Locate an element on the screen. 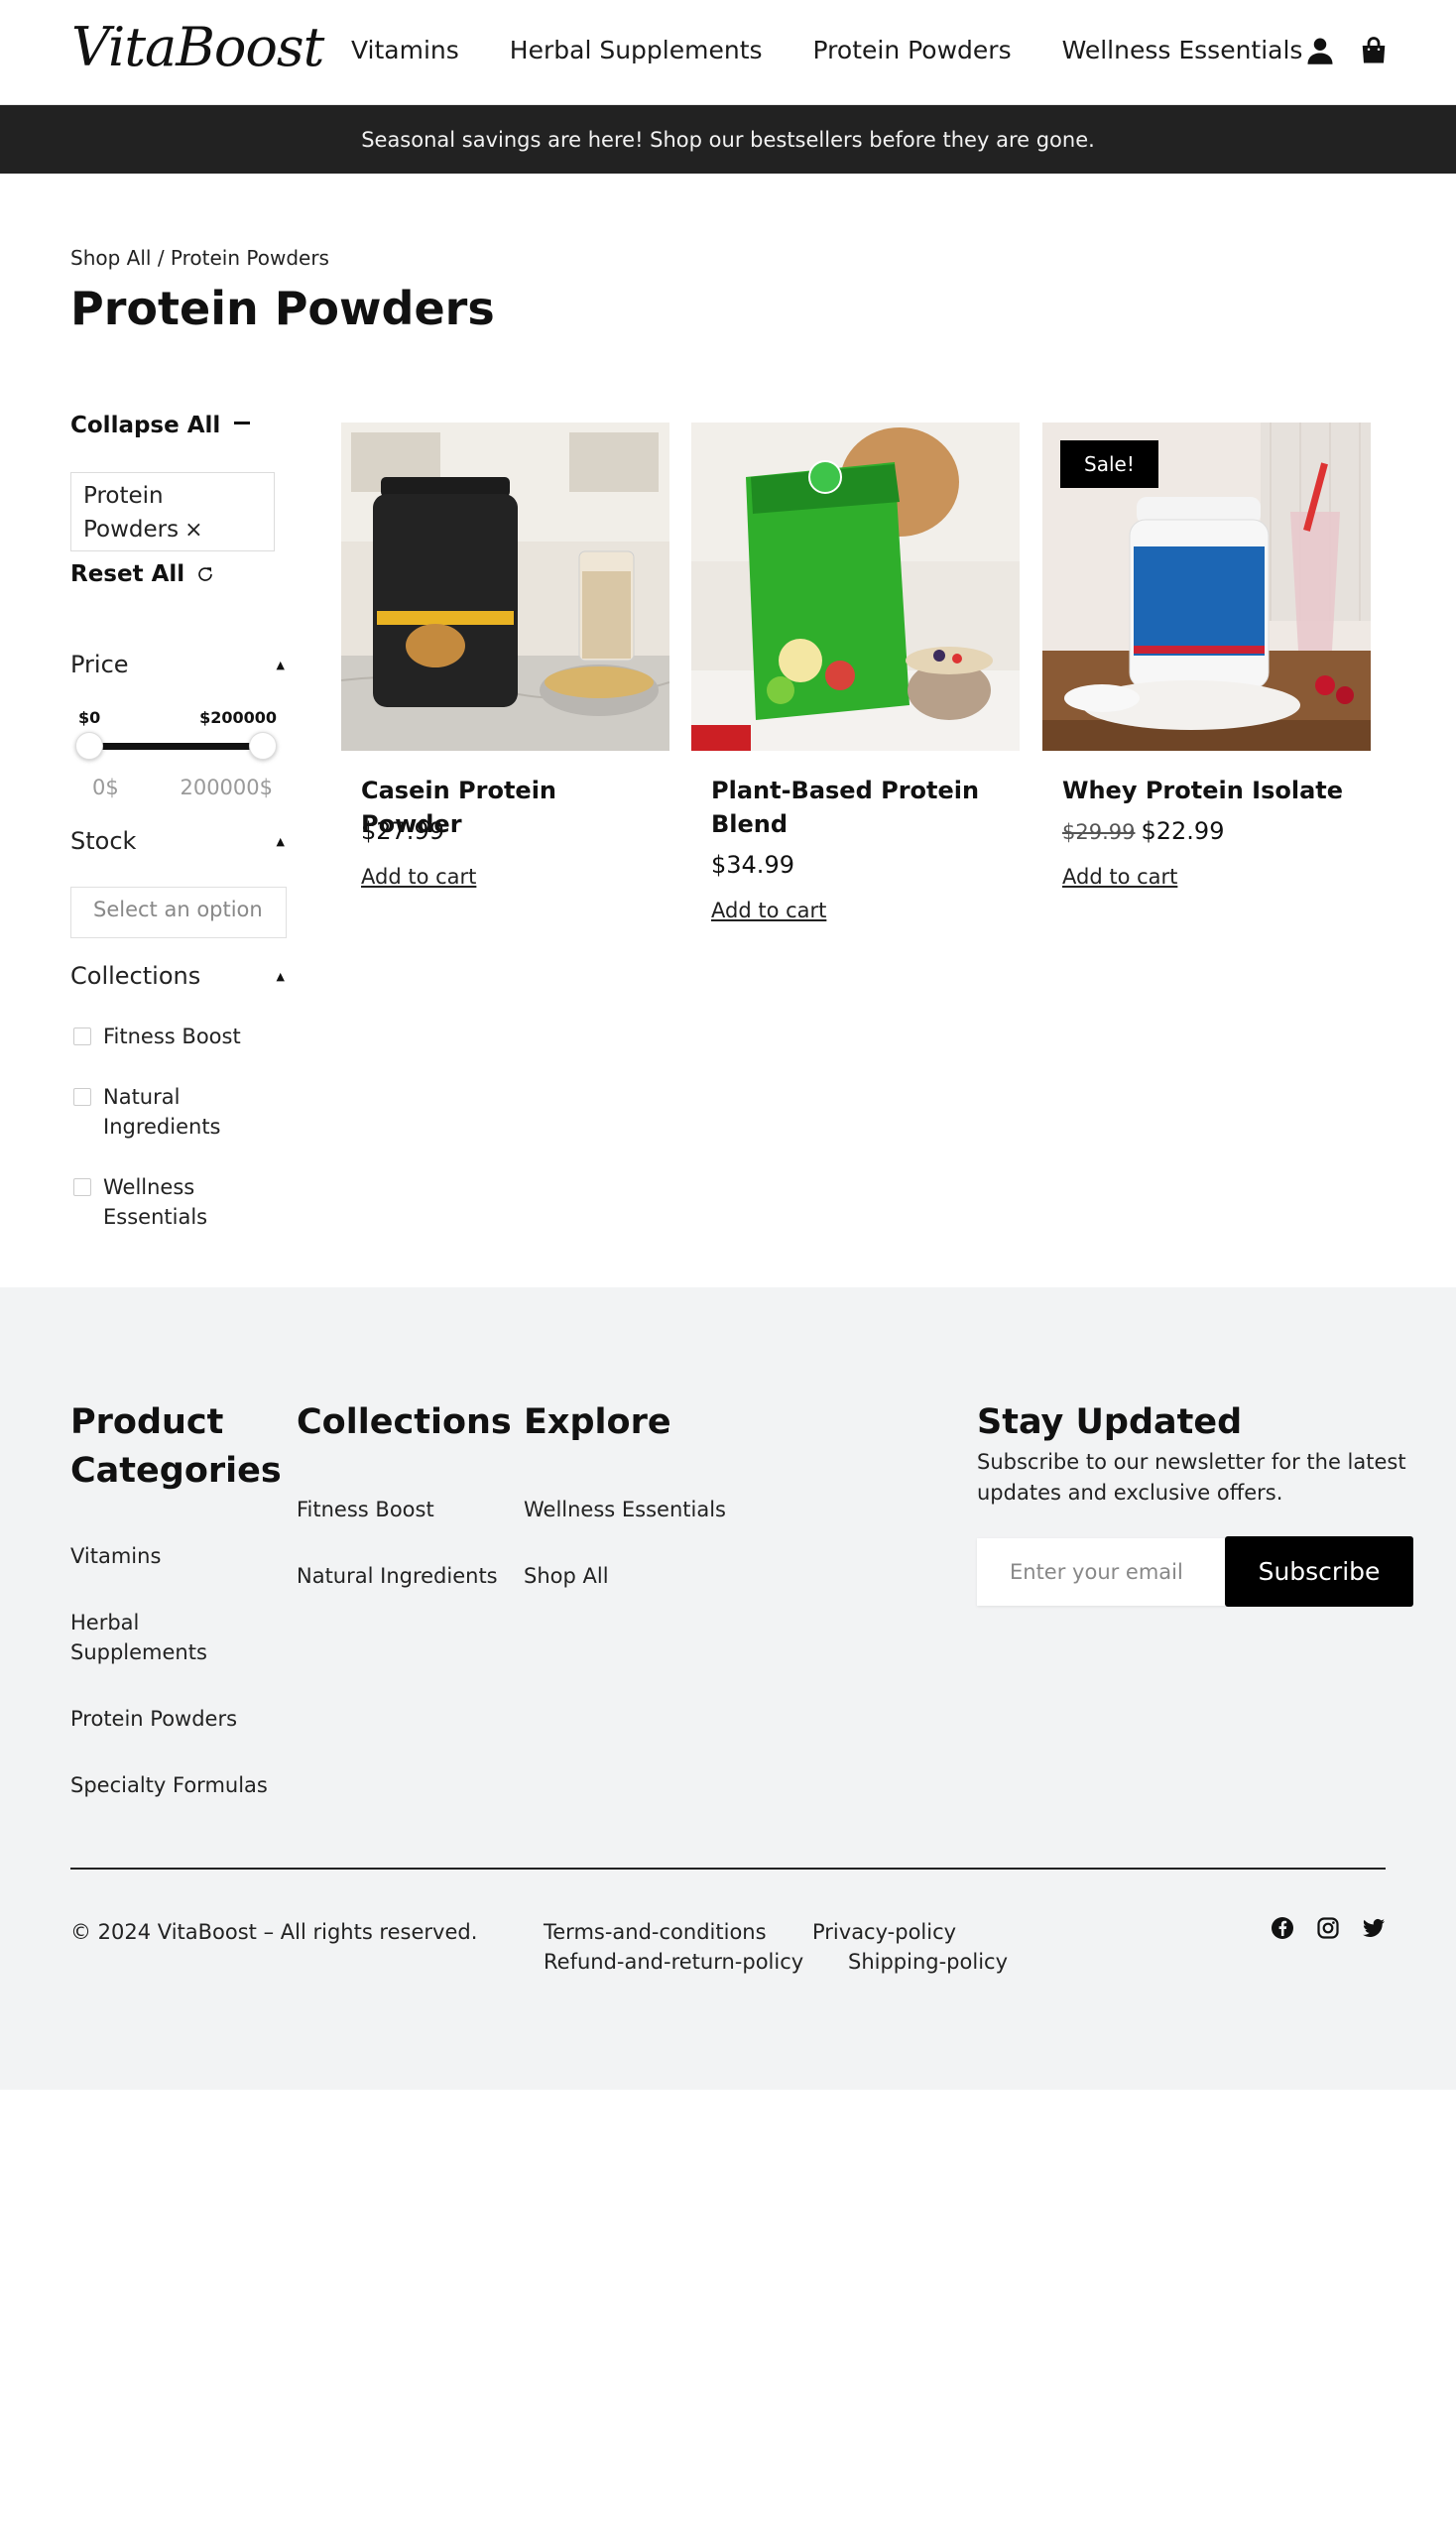 This screenshot has width=1456, height=2539. policy-link-terms: Terms-and-conditions is located at coordinates (655, 1933).